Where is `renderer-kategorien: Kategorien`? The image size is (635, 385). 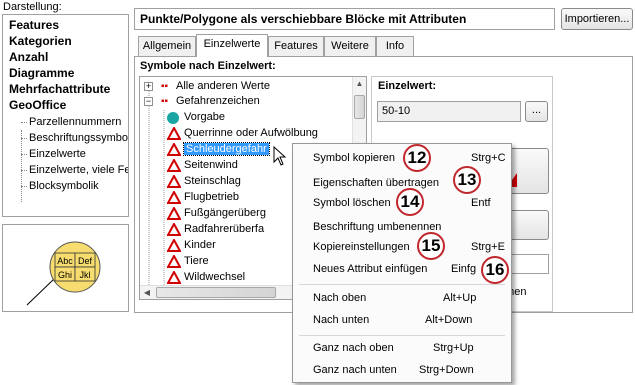
renderer-kategorien: Kategorien is located at coordinates (40, 41).